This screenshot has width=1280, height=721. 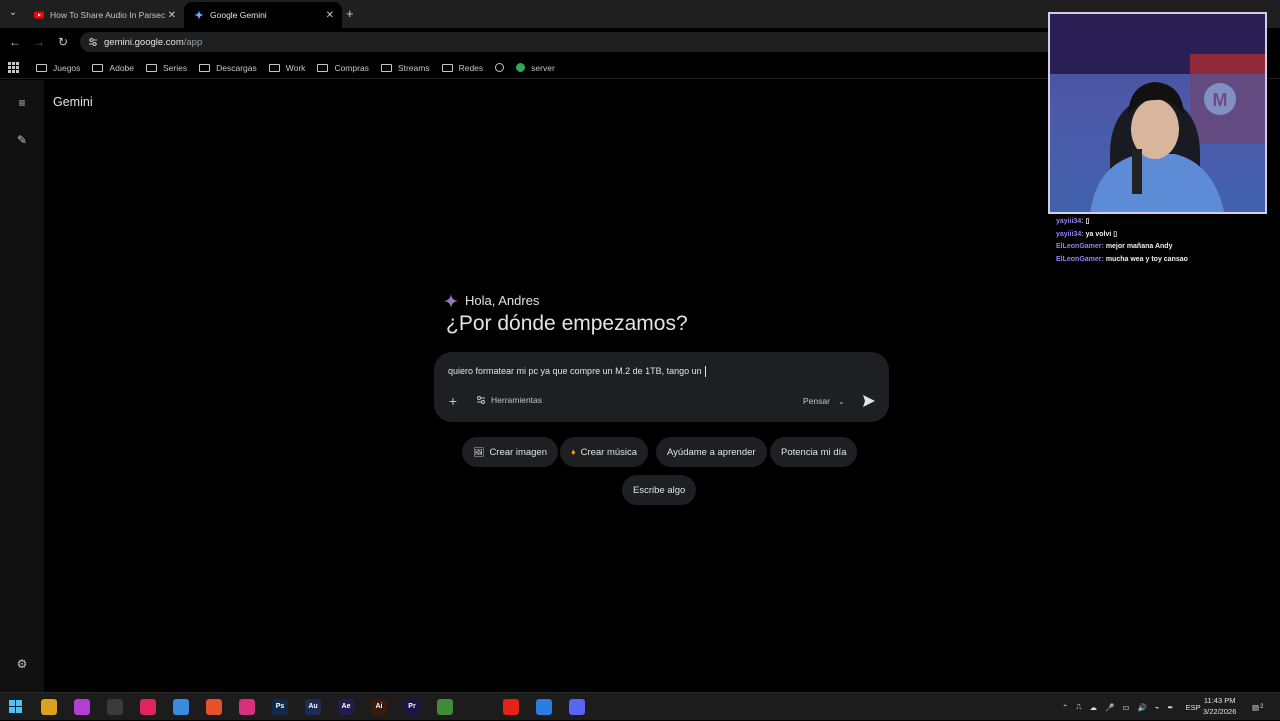 What do you see at coordinates (405, 68) in the screenshot?
I see `bookmark-streams: Streams` at bounding box center [405, 68].